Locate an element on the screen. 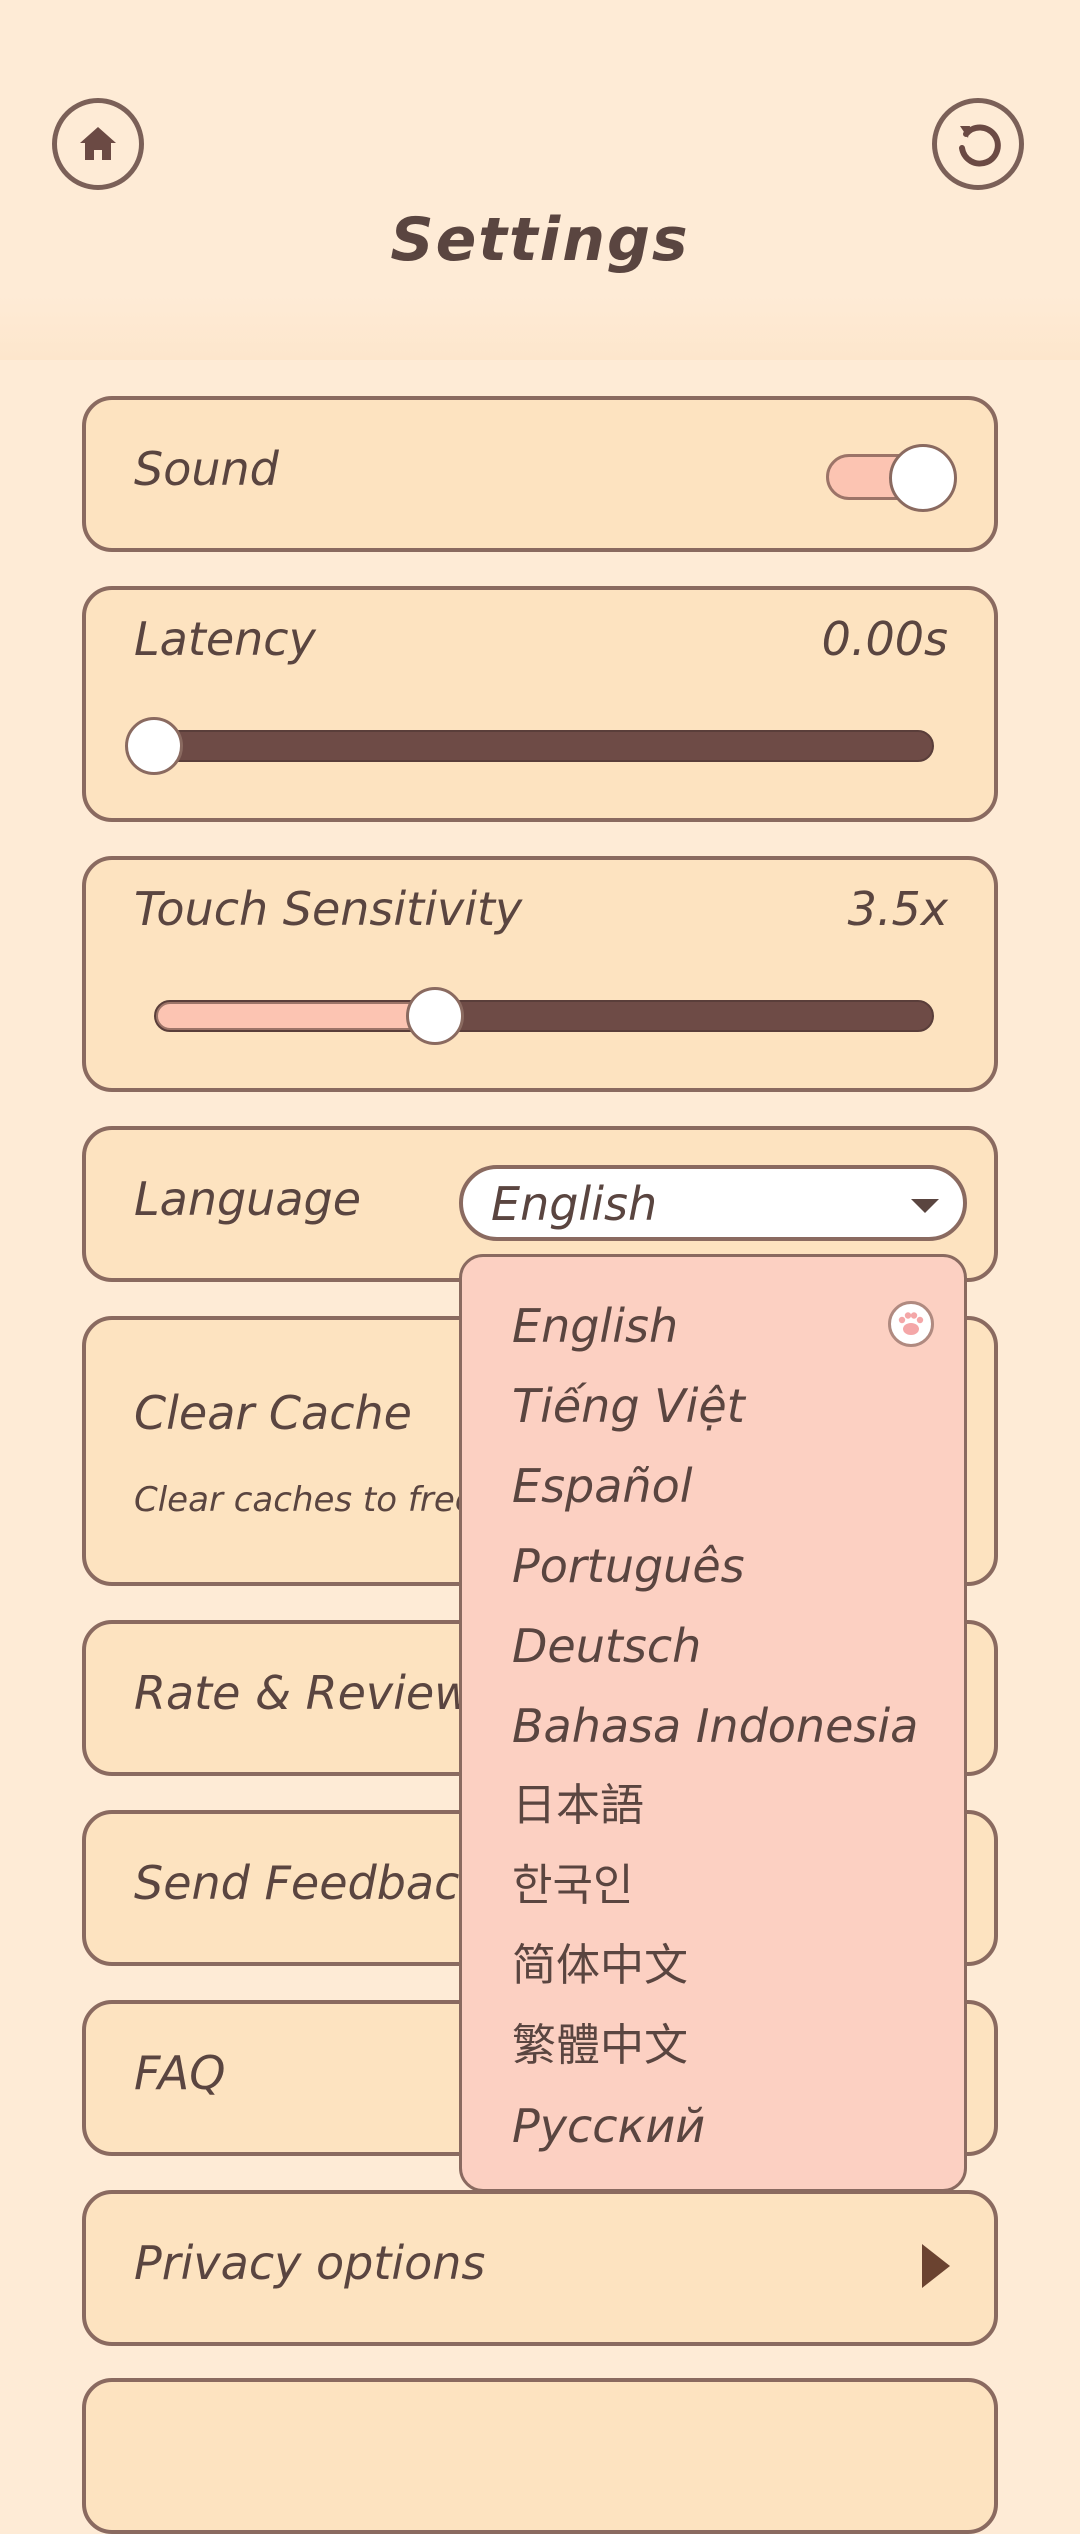 This screenshot has width=1080, height=2534. clear-cache-label: Clear Cache is located at coordinates (273, 1413).